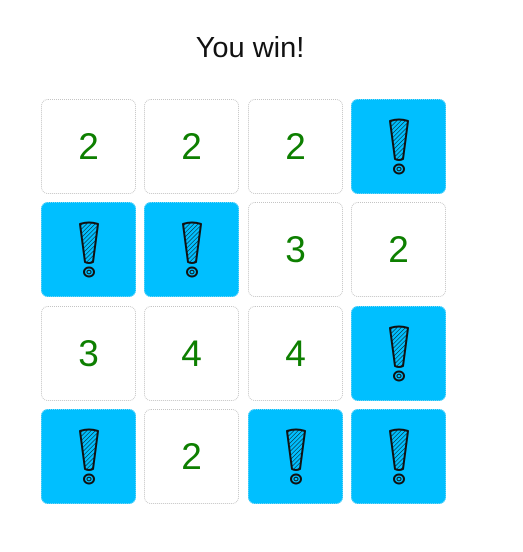 The image size is (523, 552). Describe the element at coordinates (250, 48) in the screenshot. I see `game-status-message: You win!` at that location.